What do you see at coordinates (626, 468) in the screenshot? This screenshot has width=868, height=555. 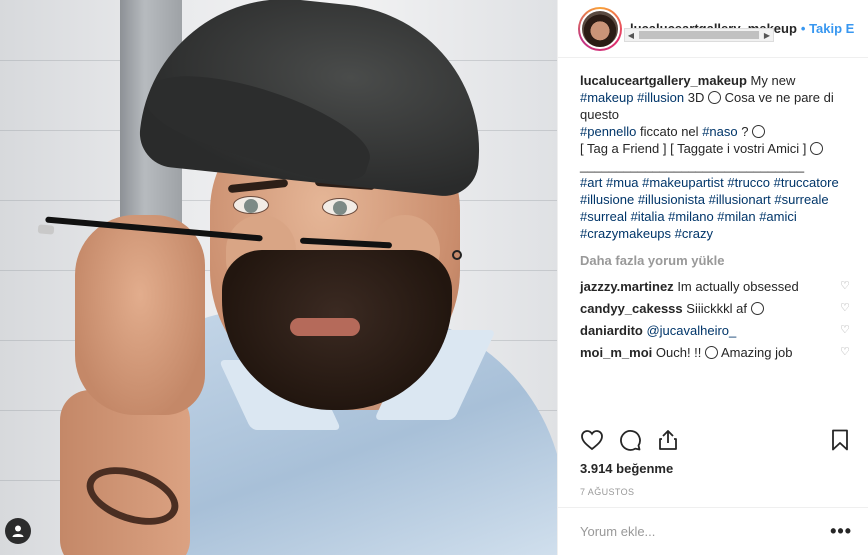 I see `likes-count: 3.914 beğenme` at bounding box center [626, 468].